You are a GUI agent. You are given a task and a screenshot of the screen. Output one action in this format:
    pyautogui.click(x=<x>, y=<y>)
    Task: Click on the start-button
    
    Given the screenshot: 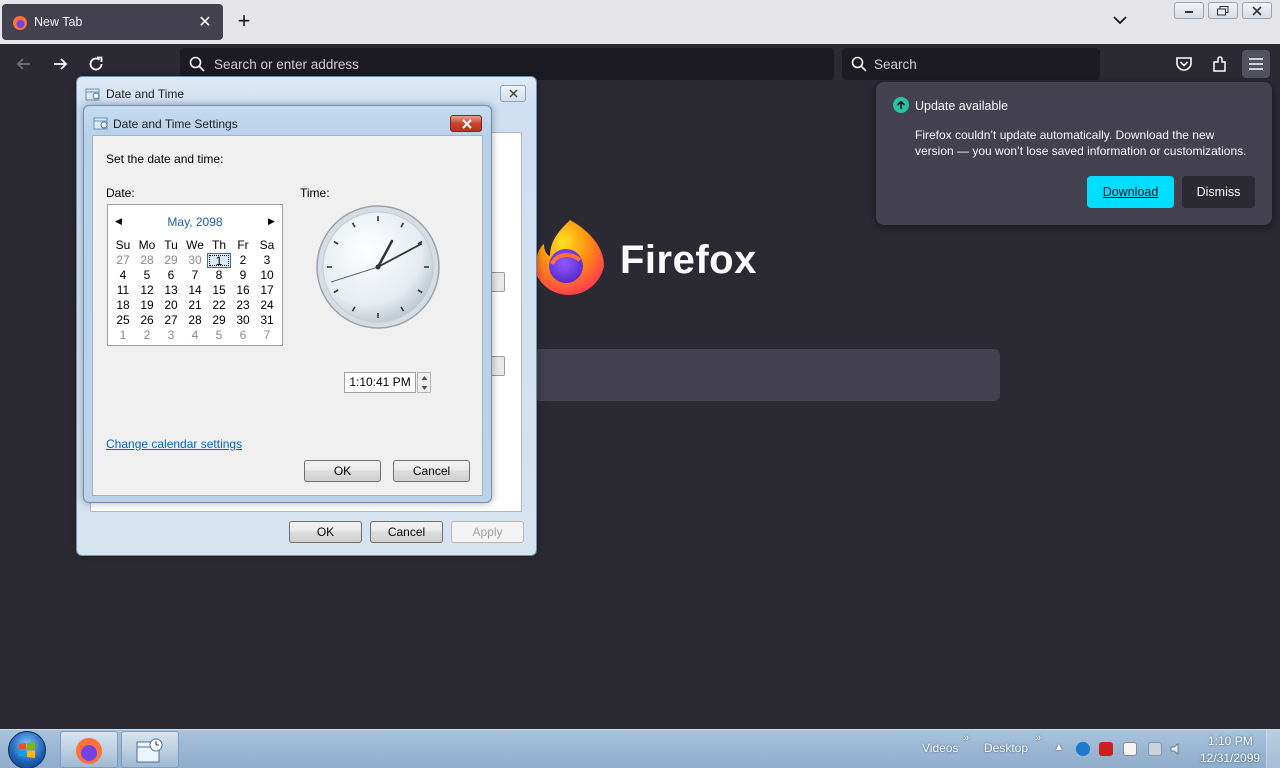 What is the action you would take?
    pyautogui.click(x=27, y=749)
    